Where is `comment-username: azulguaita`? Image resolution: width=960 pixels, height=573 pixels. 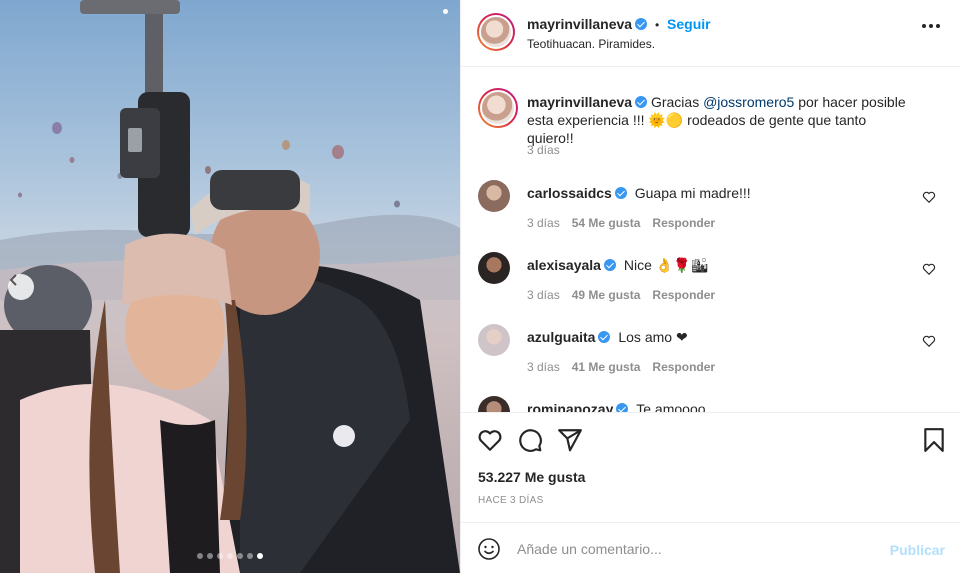 comment-username: azulguaita is located at coordinates (561, 337).